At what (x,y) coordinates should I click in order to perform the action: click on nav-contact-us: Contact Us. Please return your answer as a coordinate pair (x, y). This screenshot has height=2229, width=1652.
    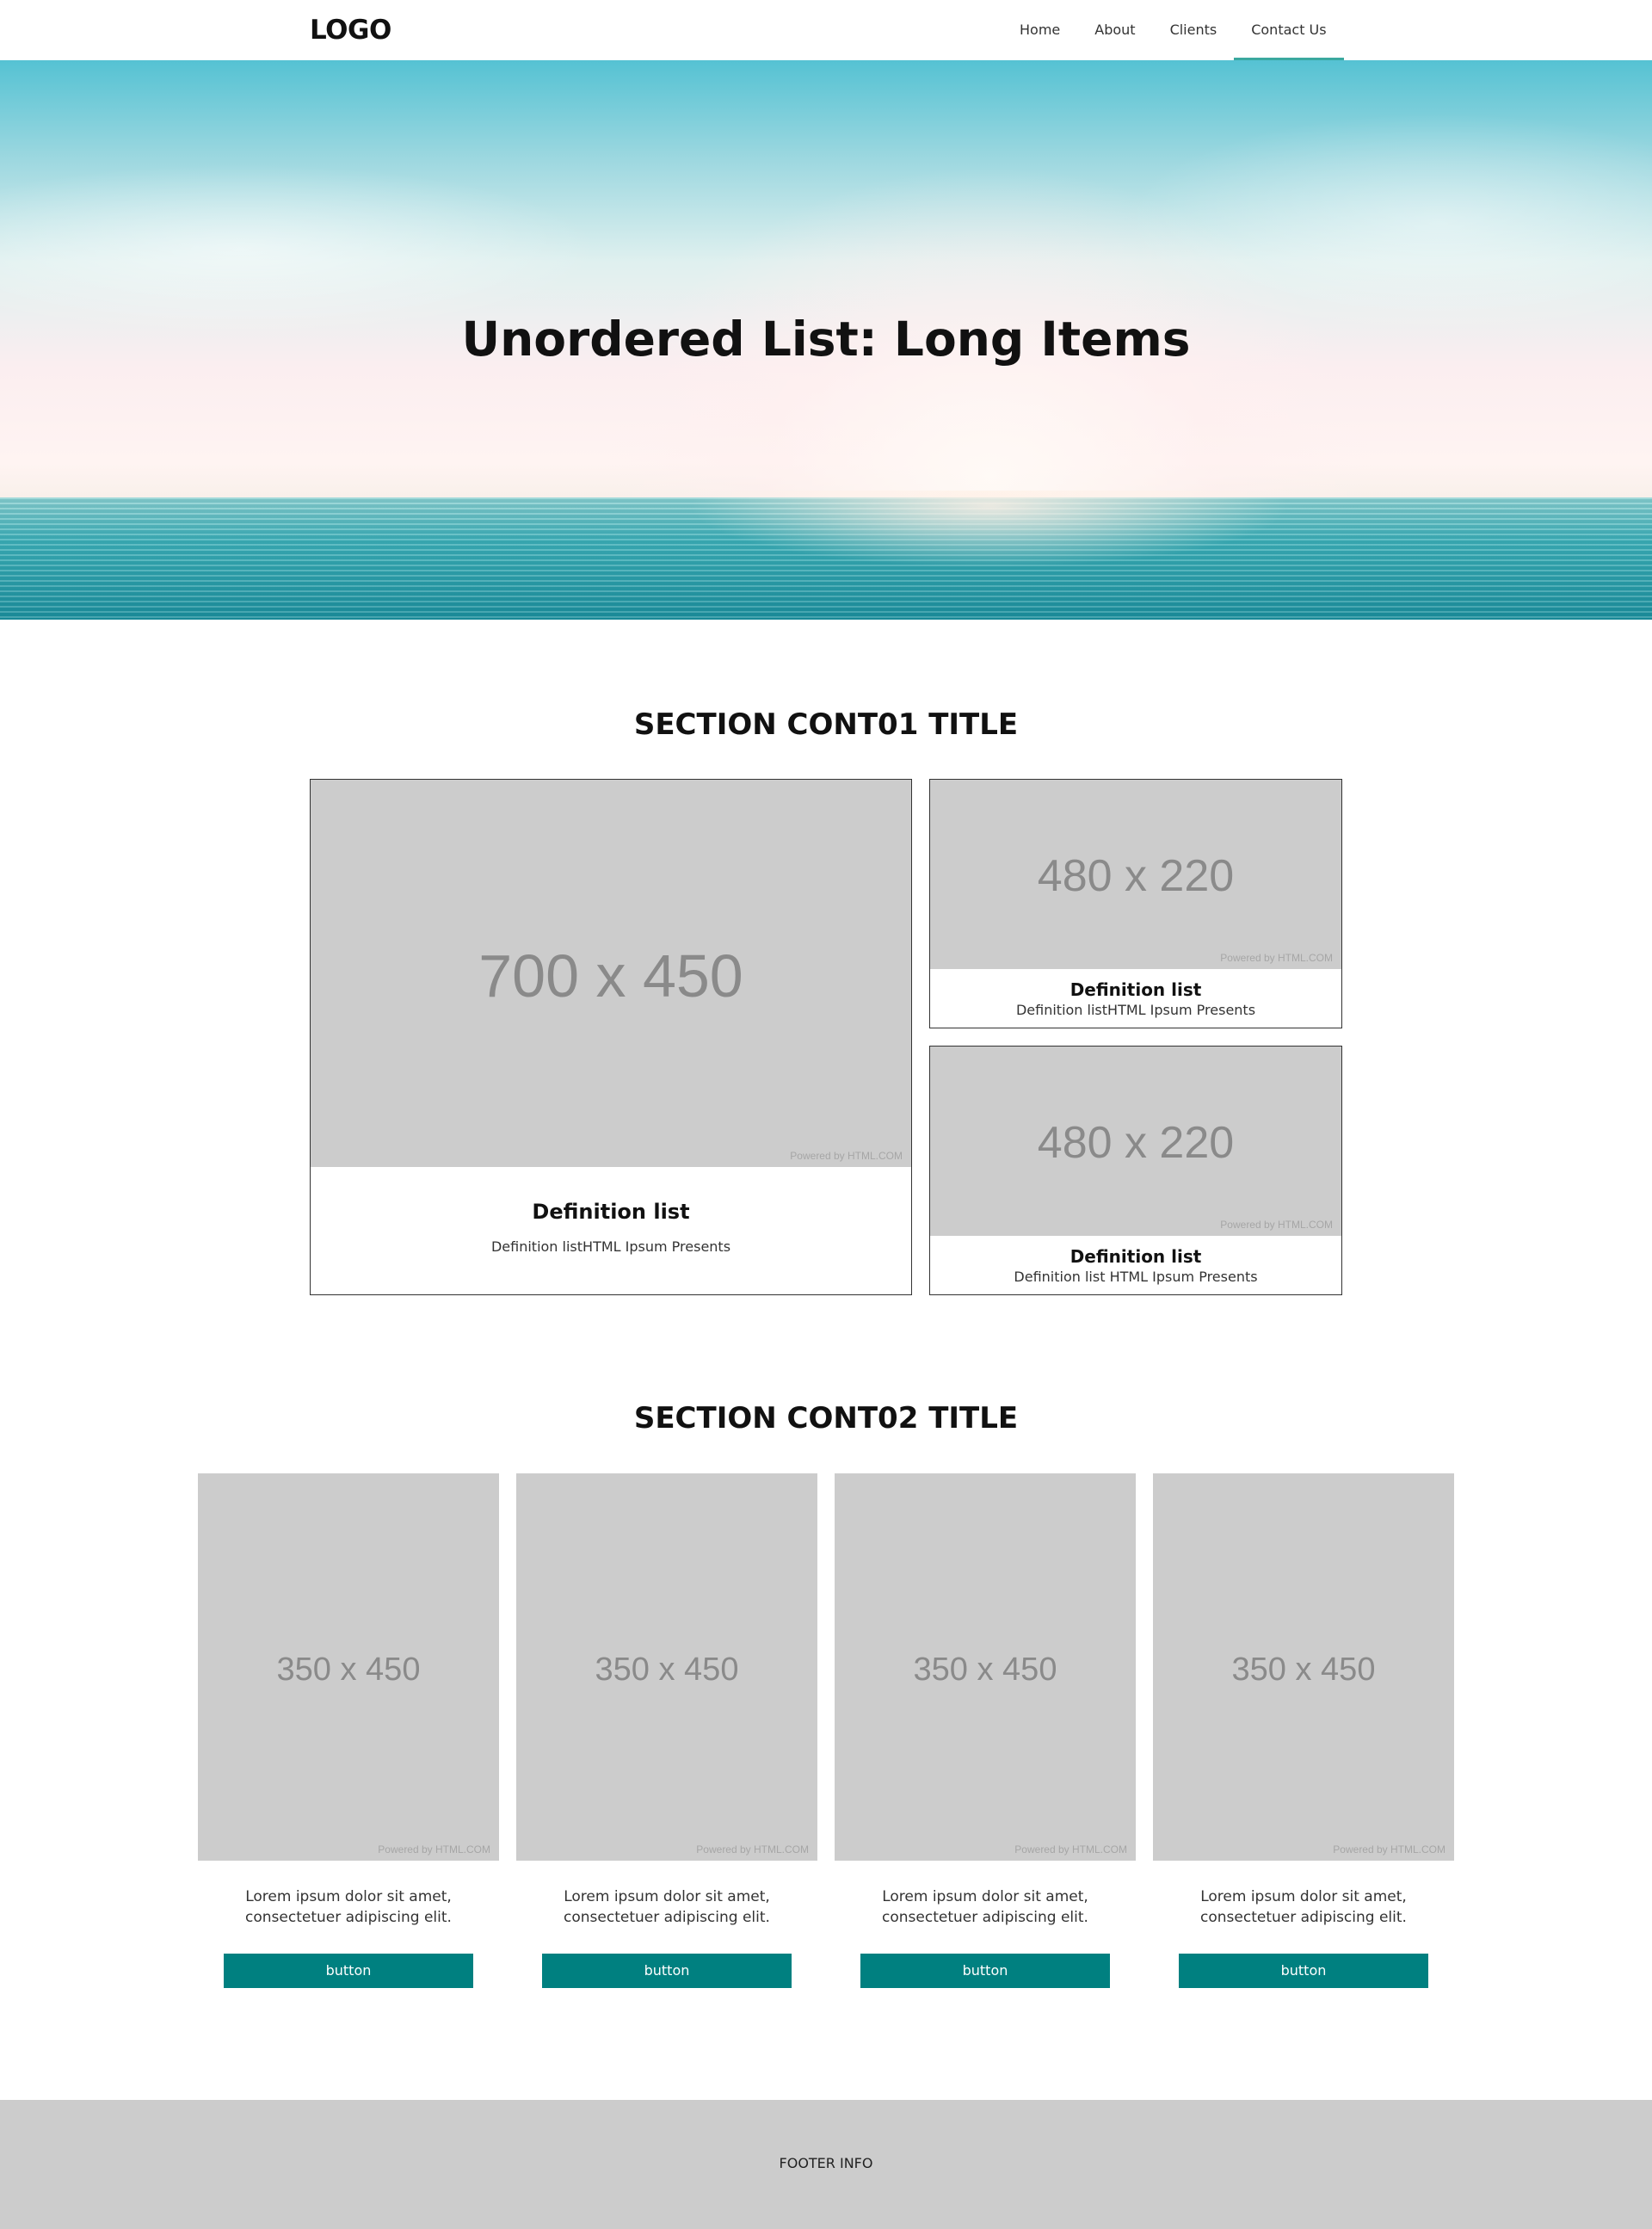
    Looking at the image, I should click on (1289, 30).